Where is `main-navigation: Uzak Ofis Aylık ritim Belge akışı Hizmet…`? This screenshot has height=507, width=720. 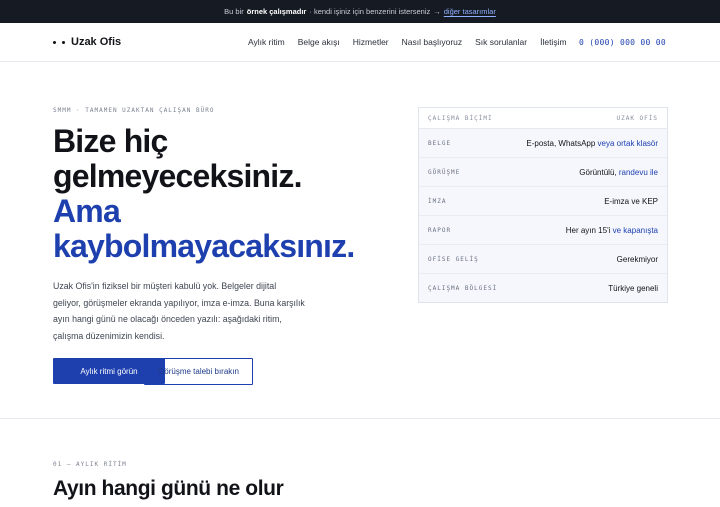
main-navigation: Uzak Ofis Aylık ritim Belge akışı Hizmet… is located at coordinates (360, 42).